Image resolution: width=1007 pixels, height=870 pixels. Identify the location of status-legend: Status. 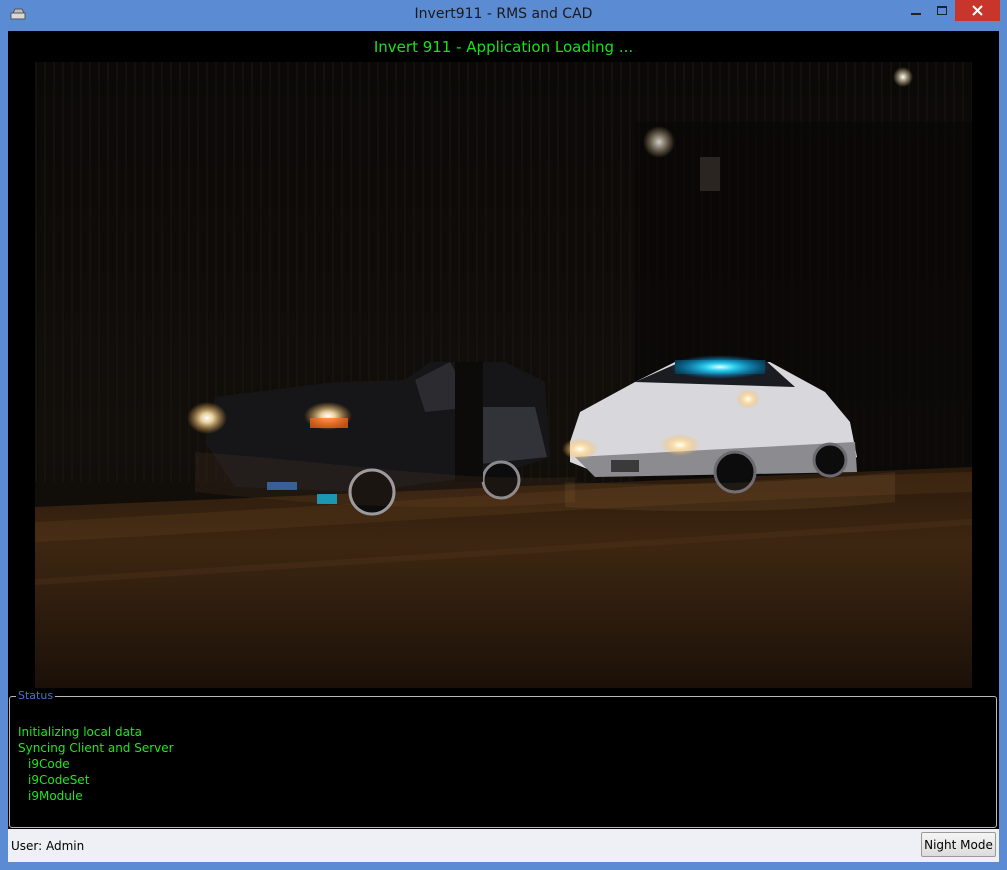
(36, 695).